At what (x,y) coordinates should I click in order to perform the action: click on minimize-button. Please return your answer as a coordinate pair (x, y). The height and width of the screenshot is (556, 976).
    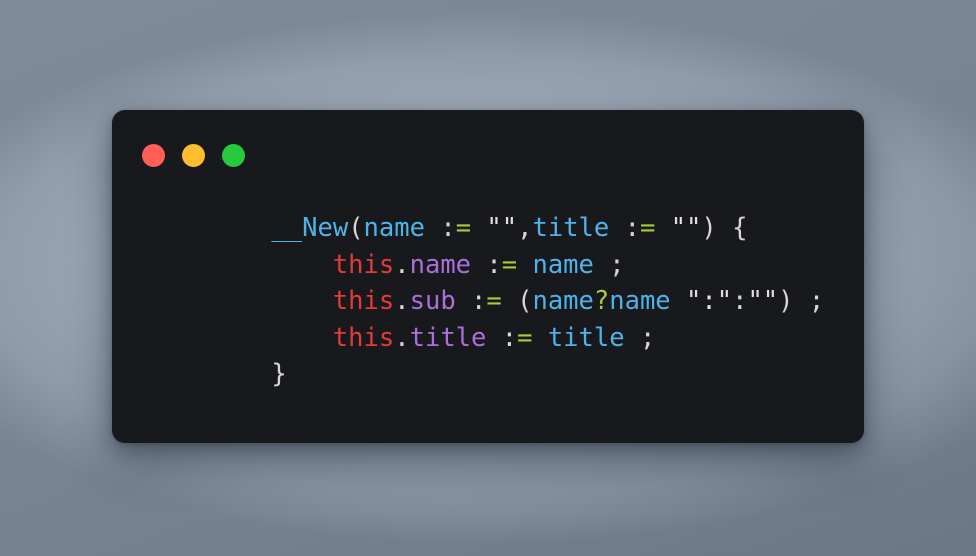
    Looking at the image, I should click on (193, 155).